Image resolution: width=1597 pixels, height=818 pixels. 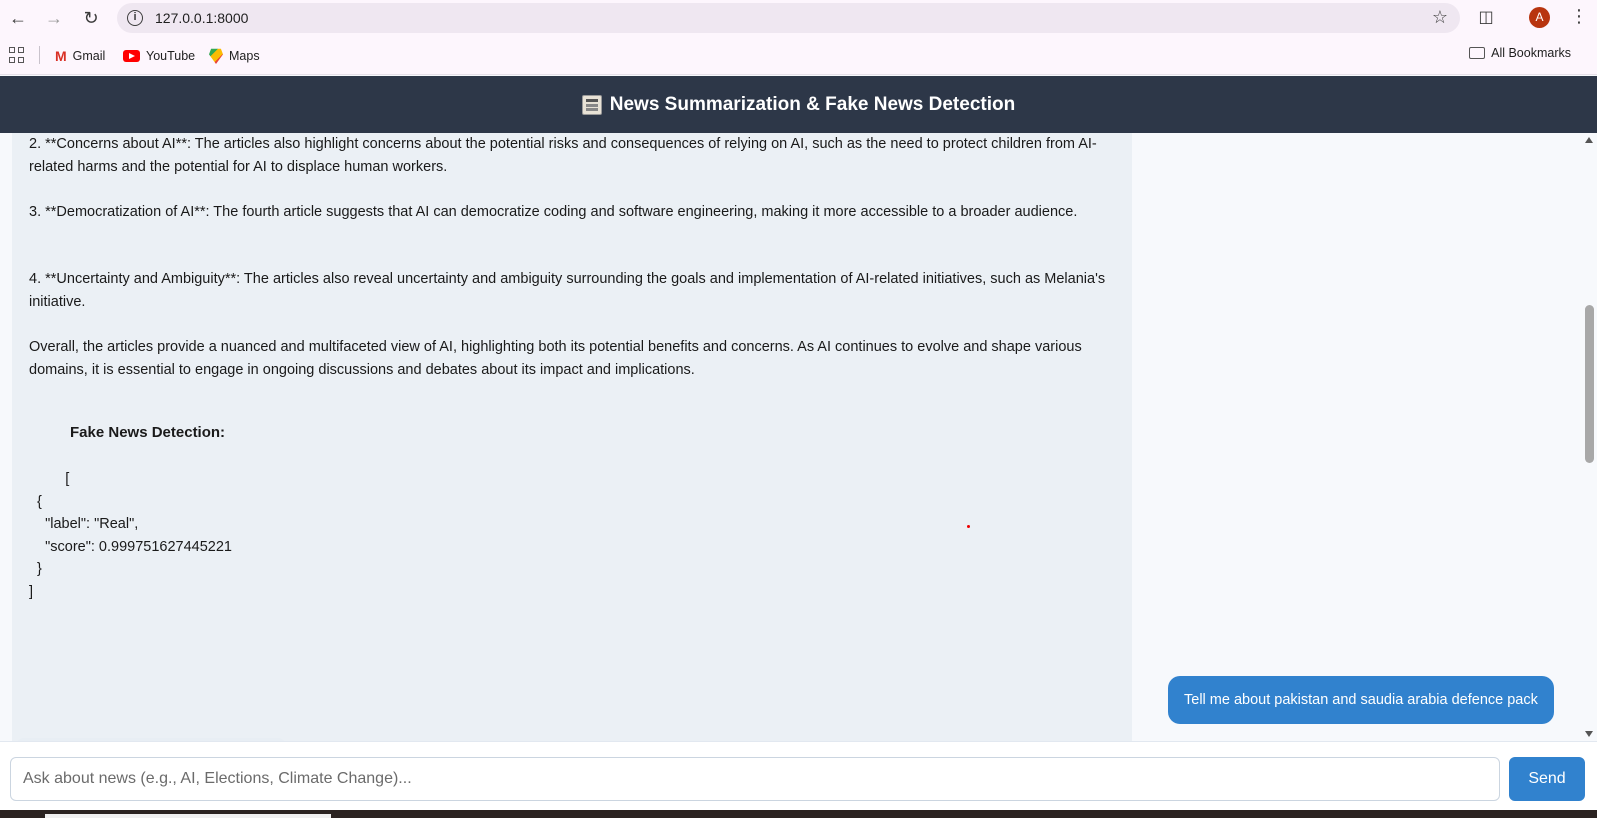 I want to click on url-text: 127.0.0.1:8000, so click(x=201, y=18).